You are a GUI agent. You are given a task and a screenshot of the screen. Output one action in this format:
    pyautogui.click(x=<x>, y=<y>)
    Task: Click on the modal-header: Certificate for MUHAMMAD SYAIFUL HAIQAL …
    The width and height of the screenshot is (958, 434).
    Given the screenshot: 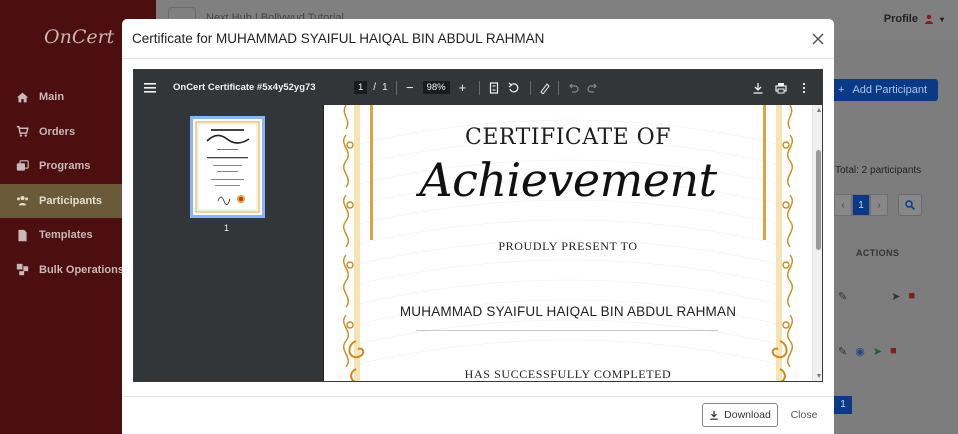 What is the action you would take?
    pyautogui.click(x=478, y=39)
    